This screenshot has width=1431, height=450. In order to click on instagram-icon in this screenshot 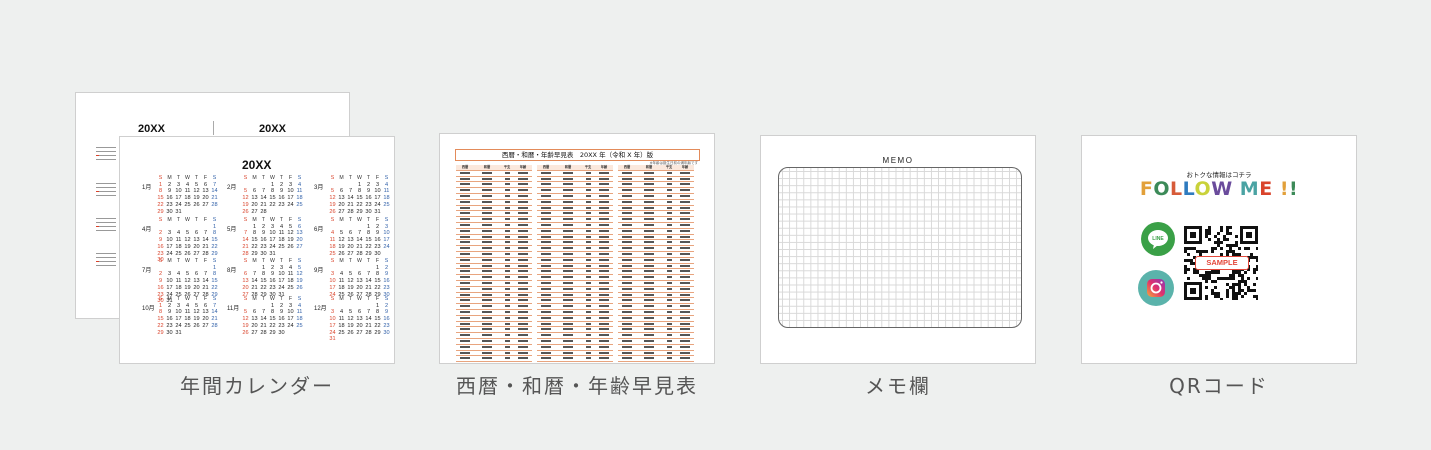, I will do `click(1156, 288)`.